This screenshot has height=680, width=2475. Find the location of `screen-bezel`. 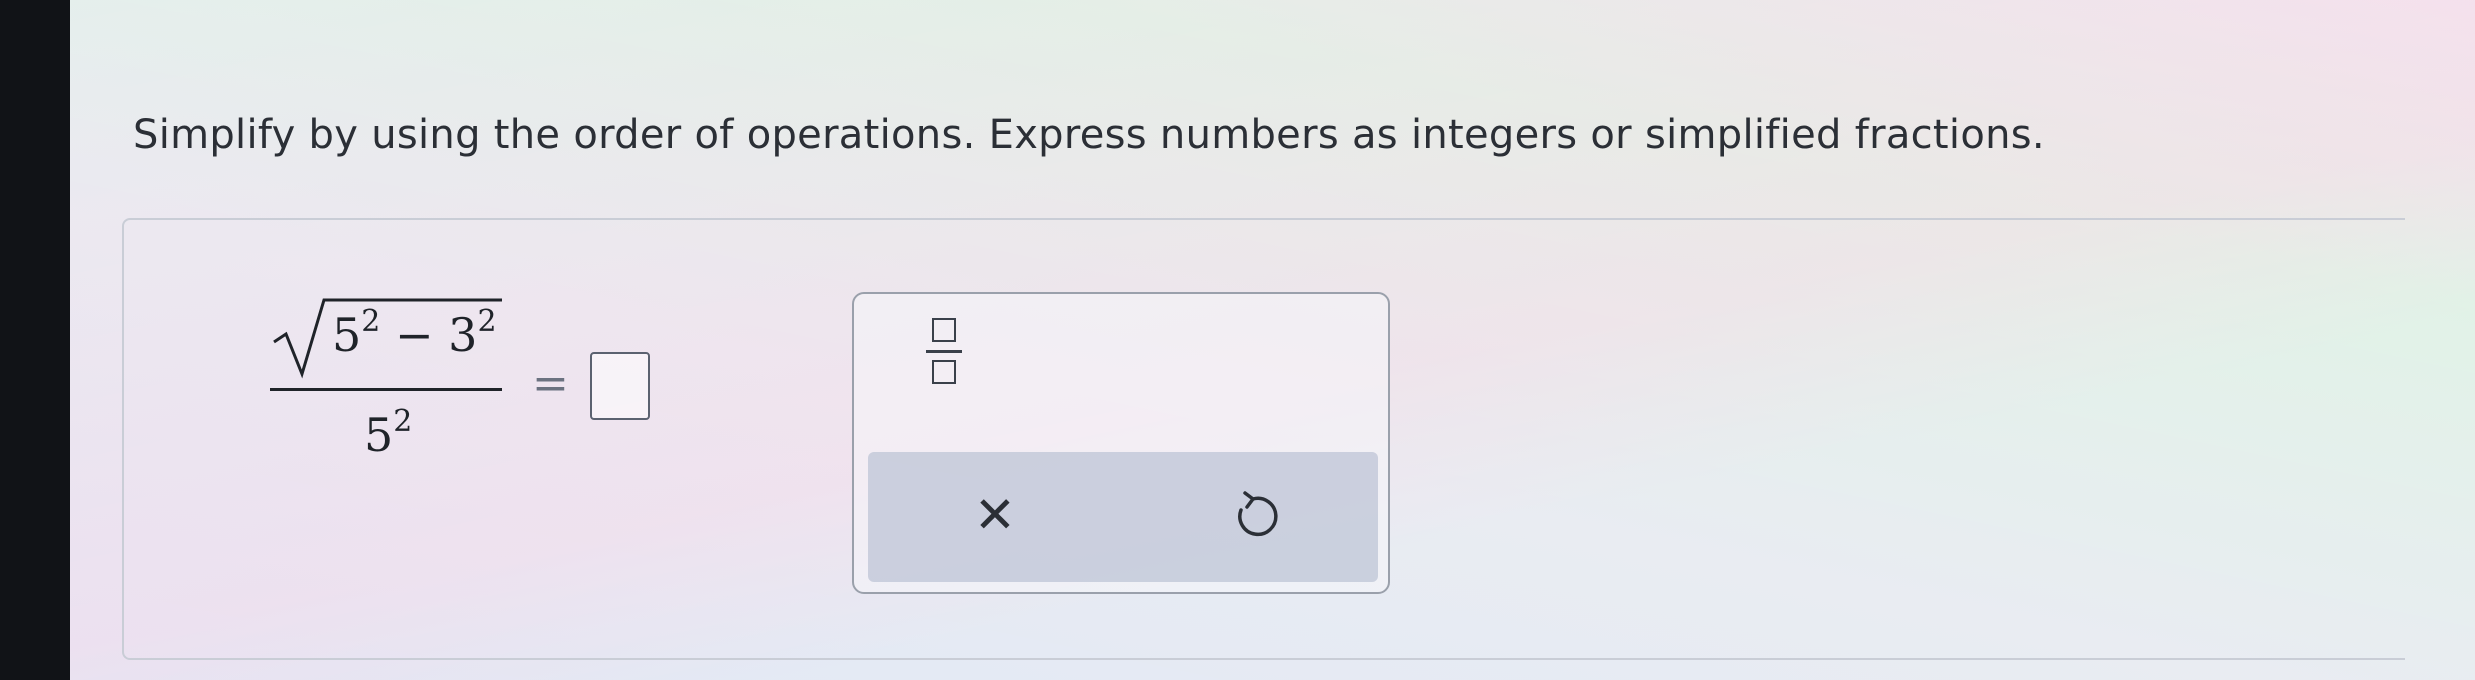

screen-bezel is located at coordinates (35, 340).